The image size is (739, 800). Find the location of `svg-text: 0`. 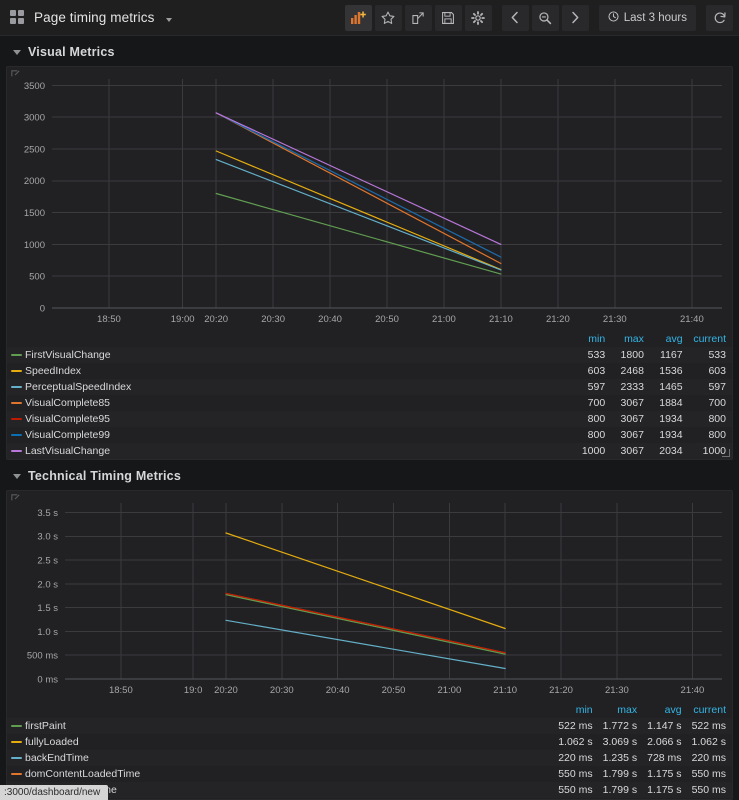

svg-text: 0 is located at coordinates (42, 308).